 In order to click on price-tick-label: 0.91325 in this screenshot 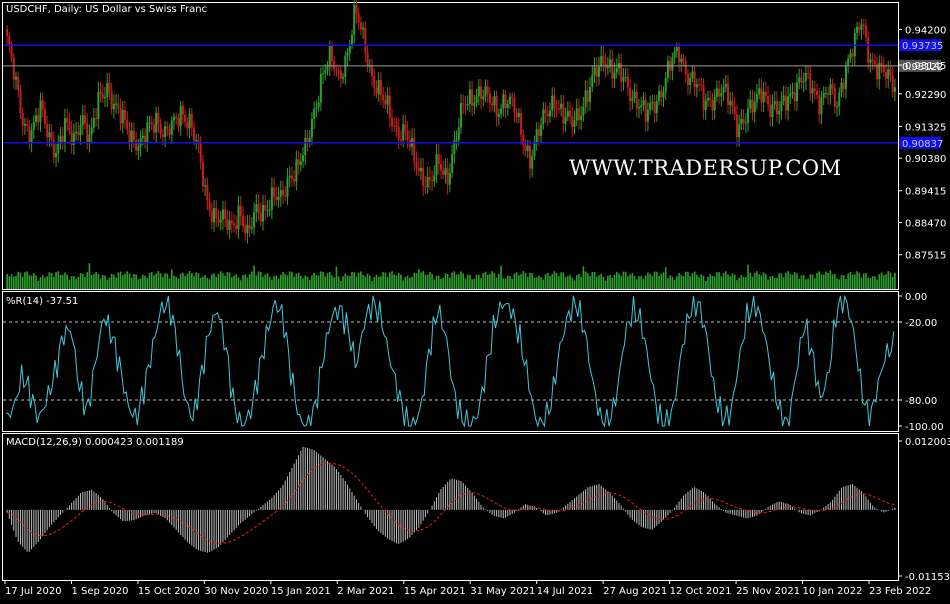, I will do `click(925, 127)`.